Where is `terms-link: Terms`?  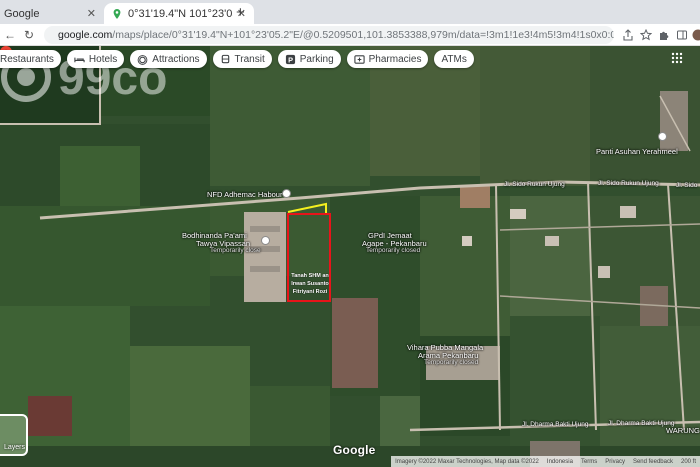 terms-link: Terms is located at coordinates (589, 462).